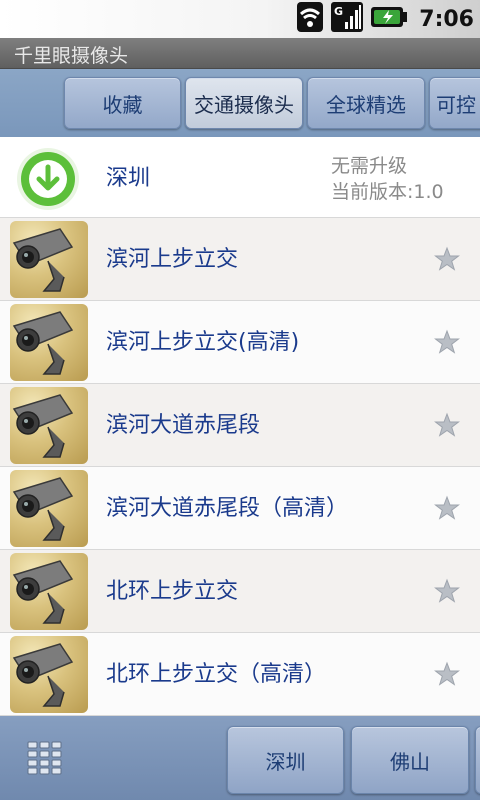  Describe the element at coordinates (387, 179) in the screenshot. I see `version-info: 无需升级 当前版本:1.0` at that location.